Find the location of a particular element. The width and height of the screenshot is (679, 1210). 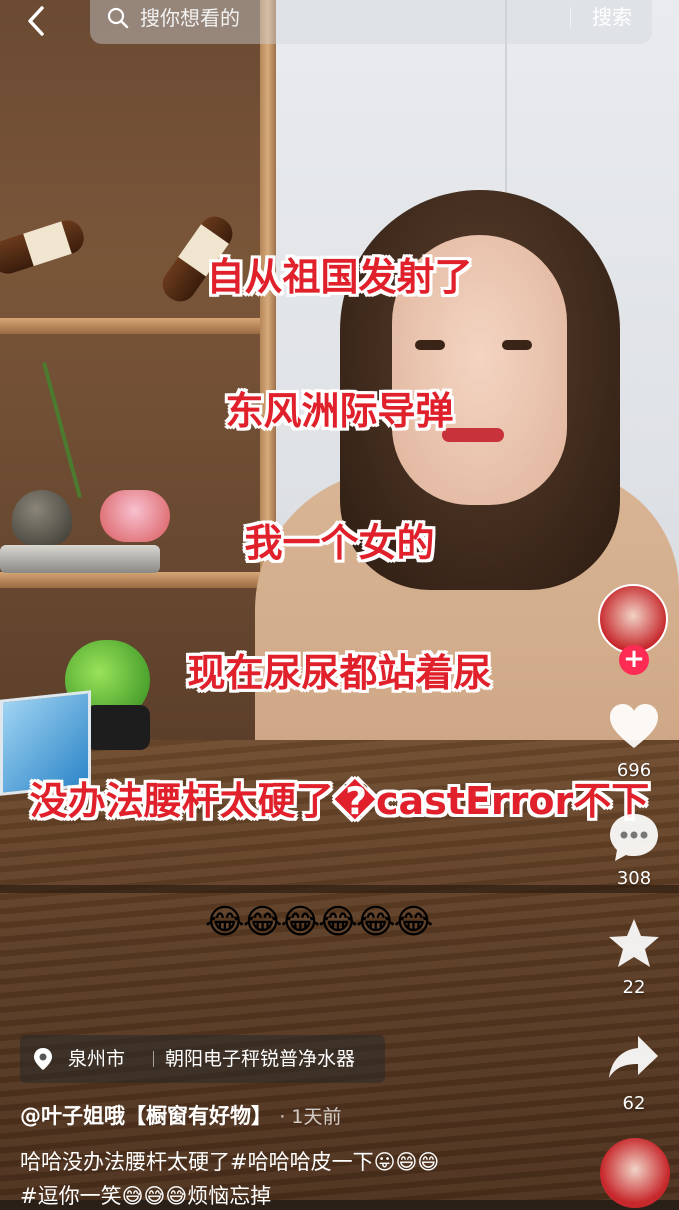

search-bar: 搜索 is located at coordinates (371, 22).